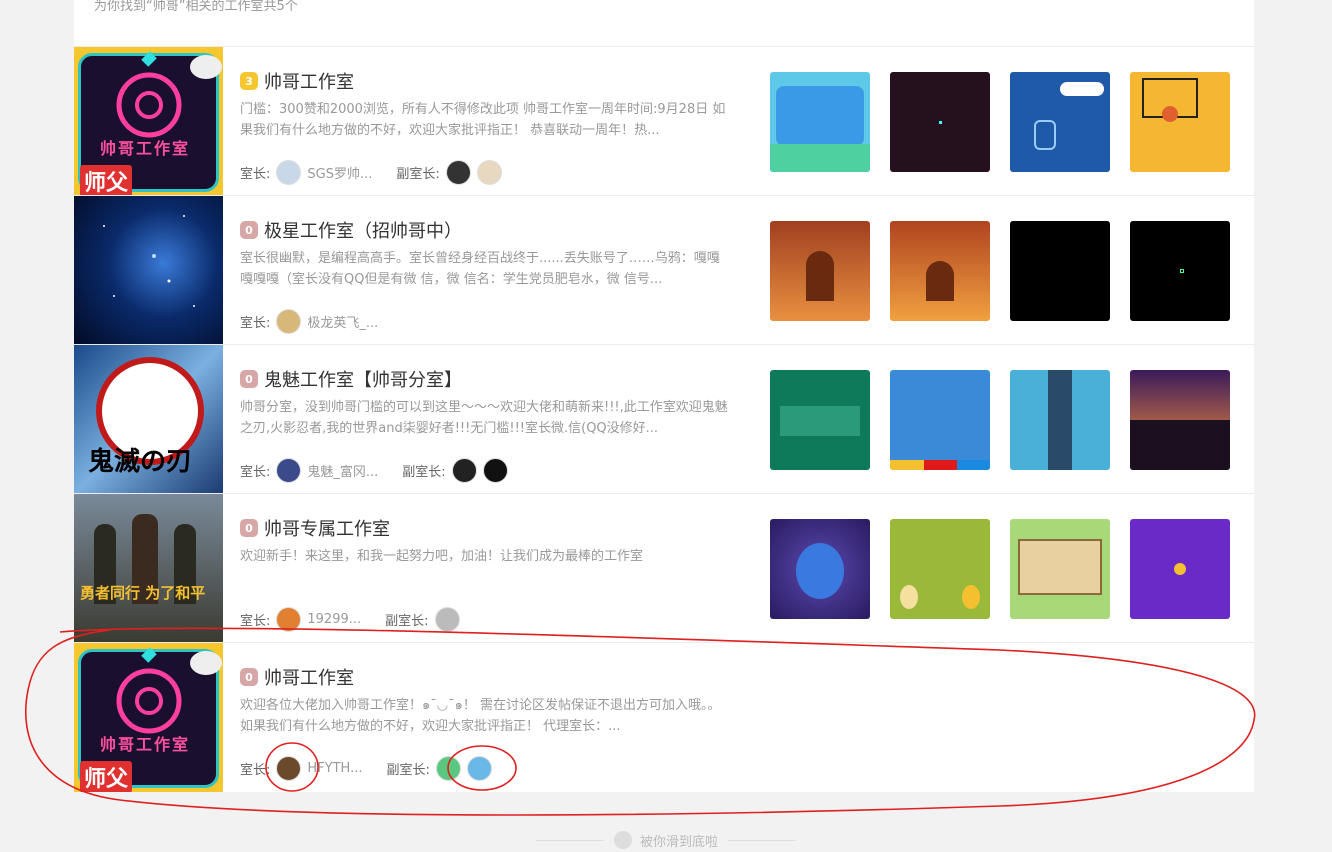 This screenshot has width=1332, height=852. I want to click on studio-cover: 勇者同行 为了和平, so click(148, 568).